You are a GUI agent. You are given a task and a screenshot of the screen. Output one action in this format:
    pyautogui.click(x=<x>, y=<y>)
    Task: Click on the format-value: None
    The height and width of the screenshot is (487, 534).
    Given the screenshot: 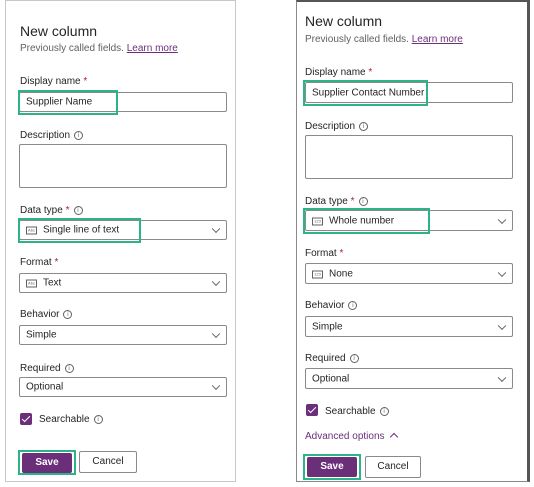 What is the action you would take?
    pyautogui.click(x=341, y=273)
    